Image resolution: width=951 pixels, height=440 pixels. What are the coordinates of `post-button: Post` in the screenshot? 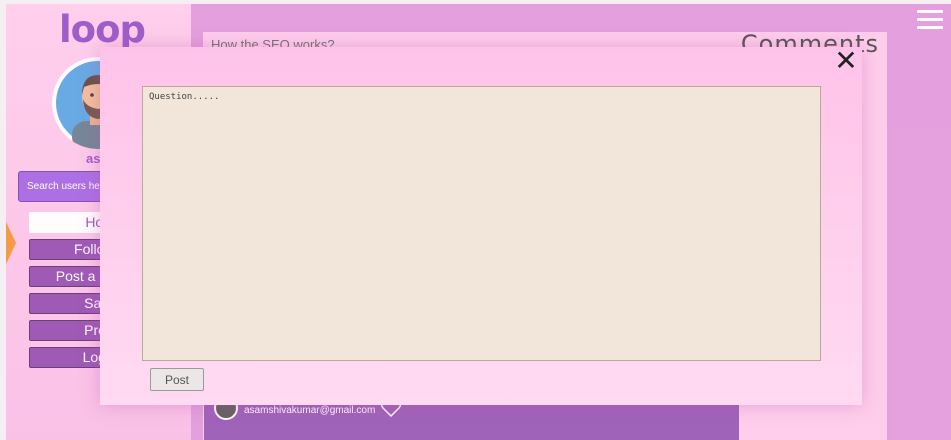 It's located at (177, 379).